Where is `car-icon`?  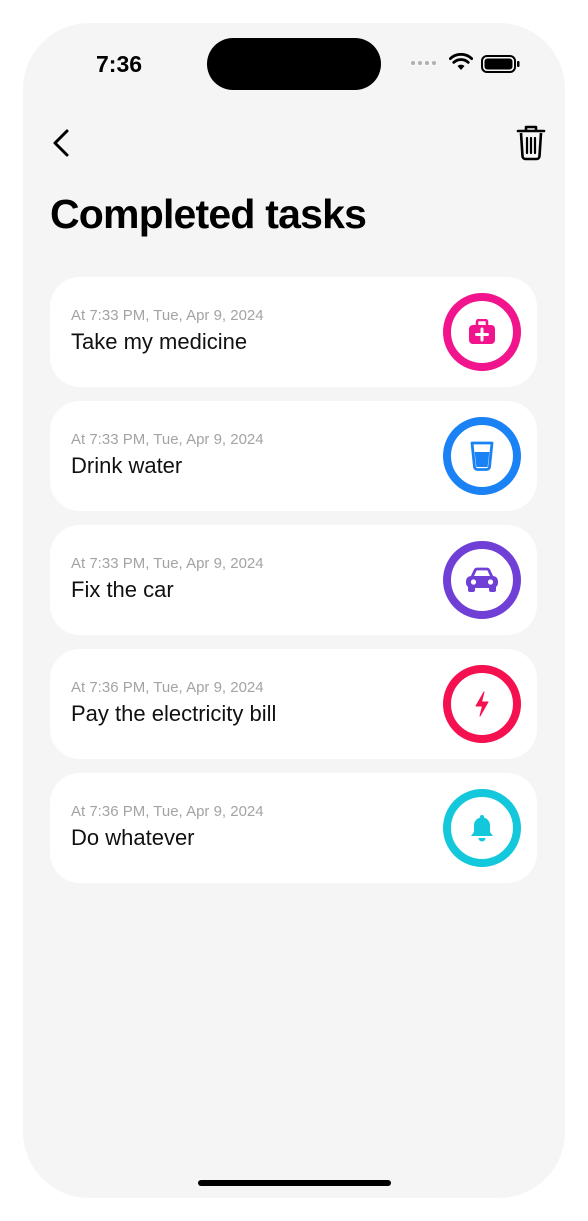 car-icon is located at coordinates (482, 579).